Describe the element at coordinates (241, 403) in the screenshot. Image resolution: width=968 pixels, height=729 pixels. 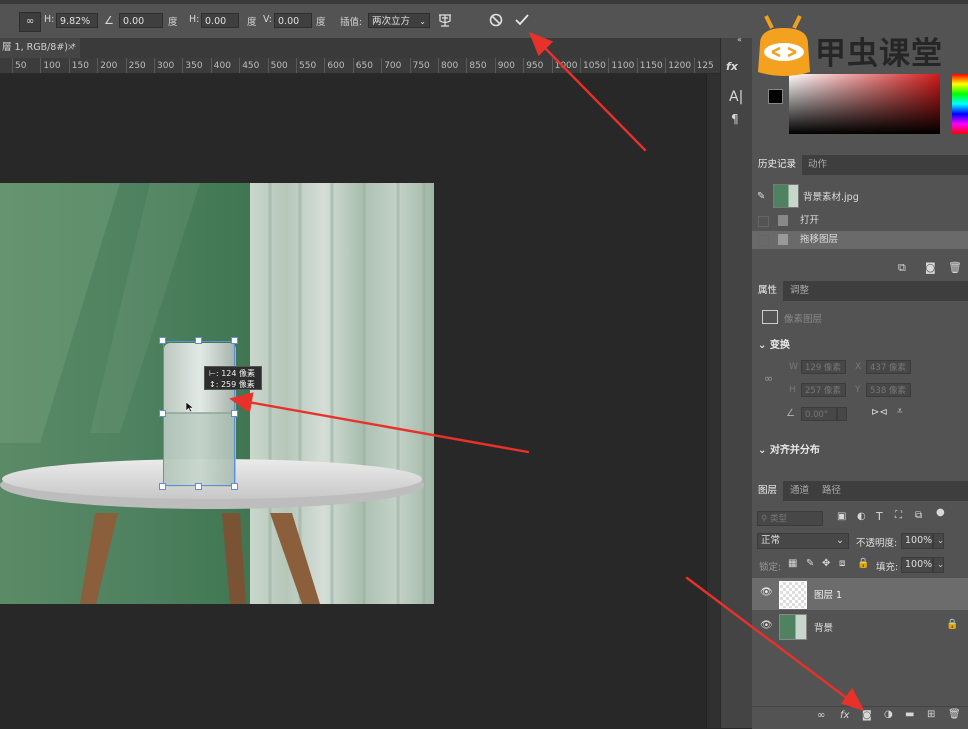
I see `arrow-head-object` at that location.